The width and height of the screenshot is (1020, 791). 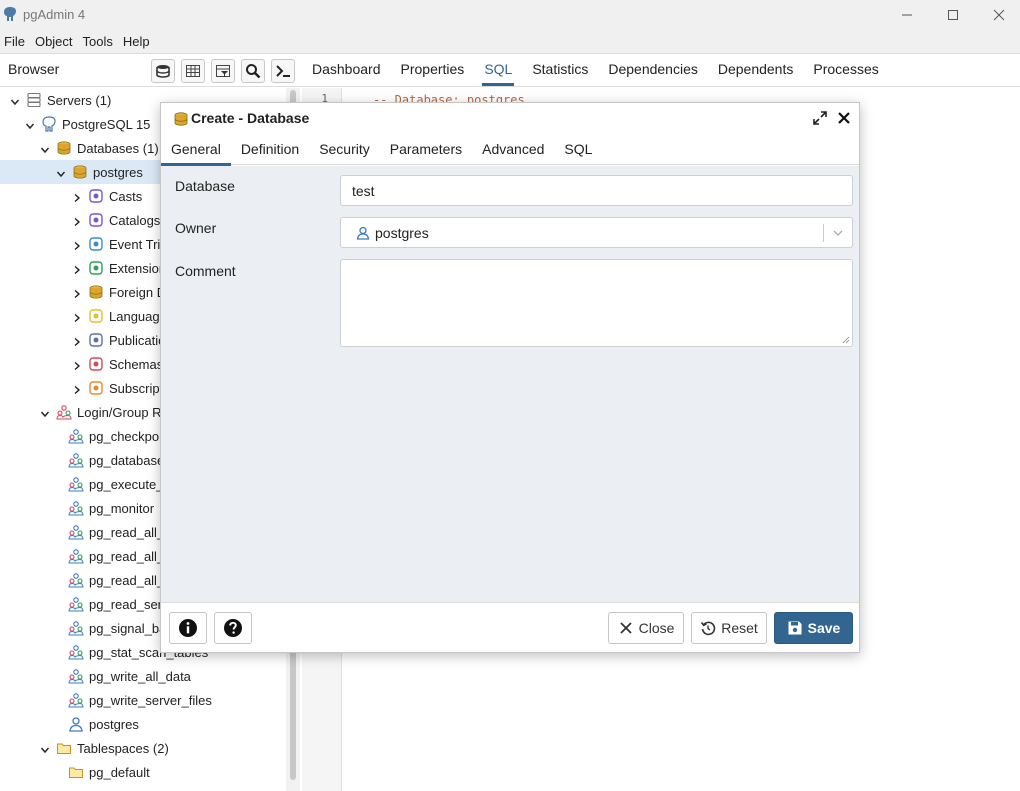 What do you see at coordinates (560, 70) in the screenshot?
I see `tab-statistics: Statistics` at bounding box center [560, 70].